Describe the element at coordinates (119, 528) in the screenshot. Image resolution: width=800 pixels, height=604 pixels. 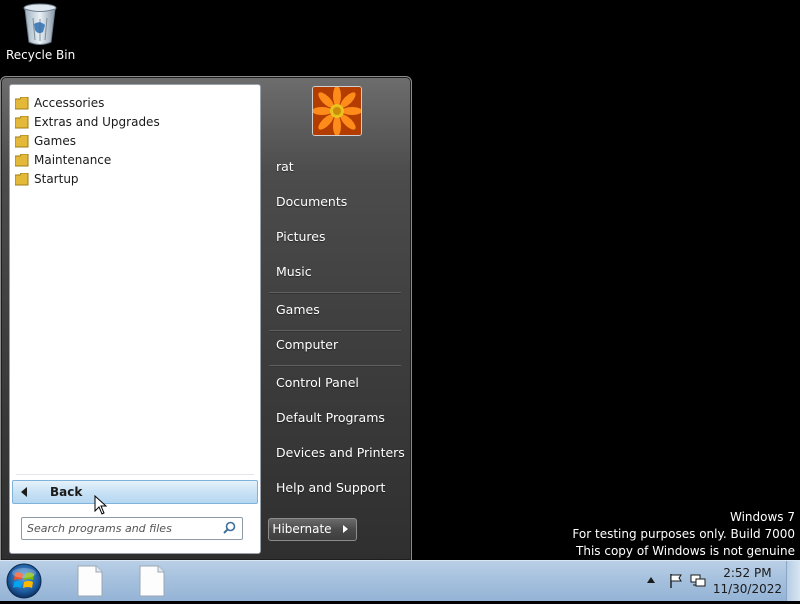
I see `search-input` at that location.